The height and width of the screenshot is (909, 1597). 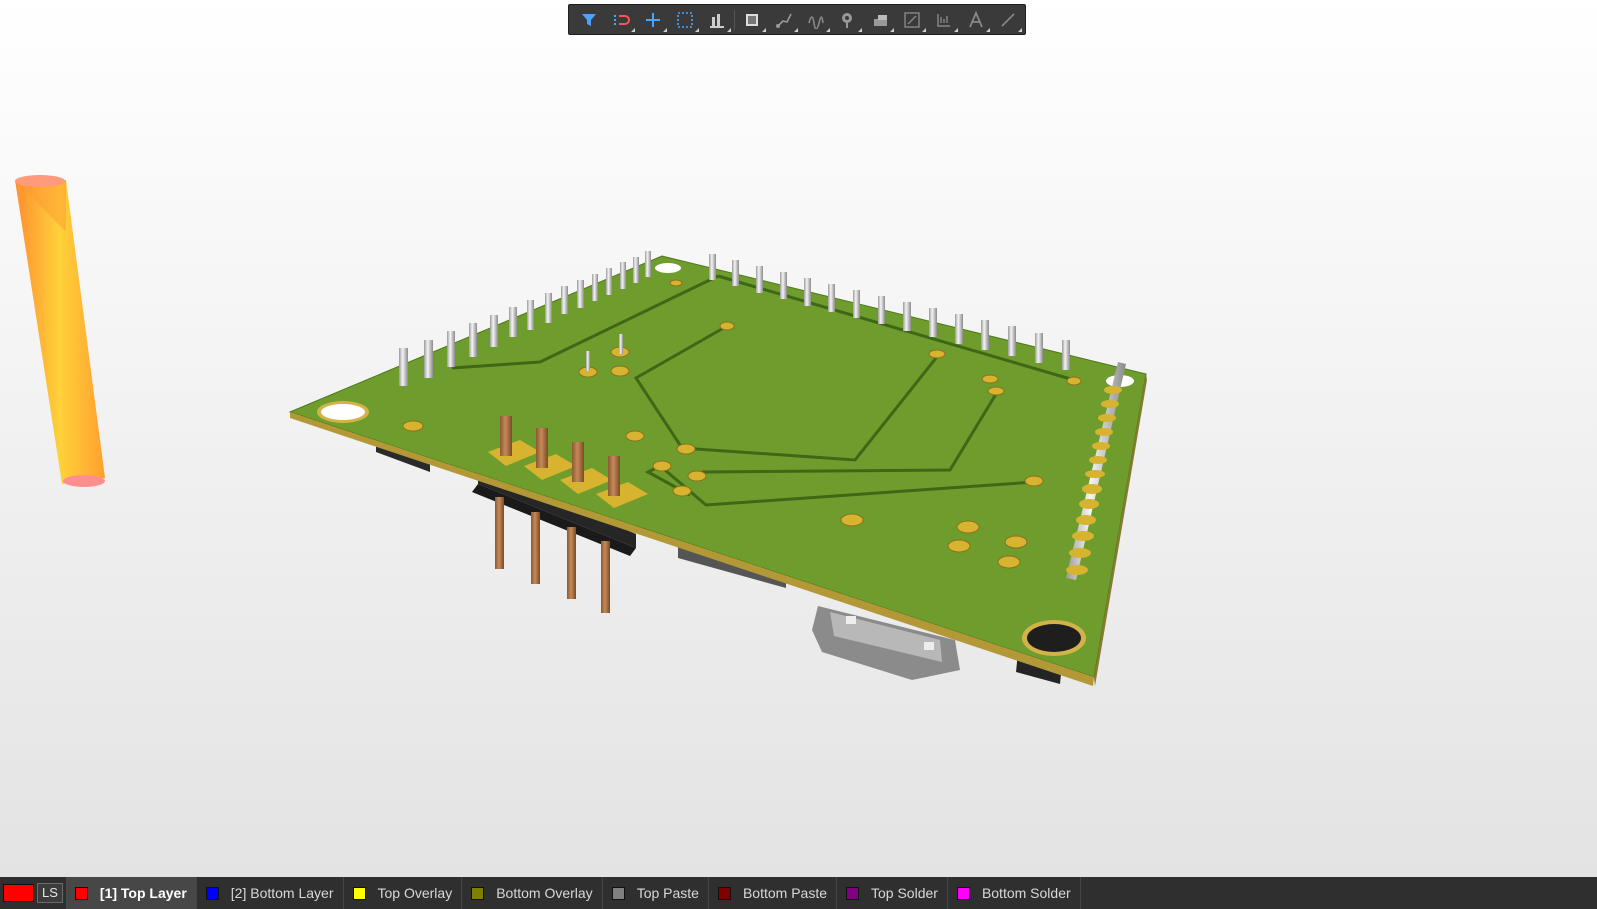 What do you see at coordinates (1008, 20) in the screenshot?
I see `line-icon` at bounding box center [1008, 20].